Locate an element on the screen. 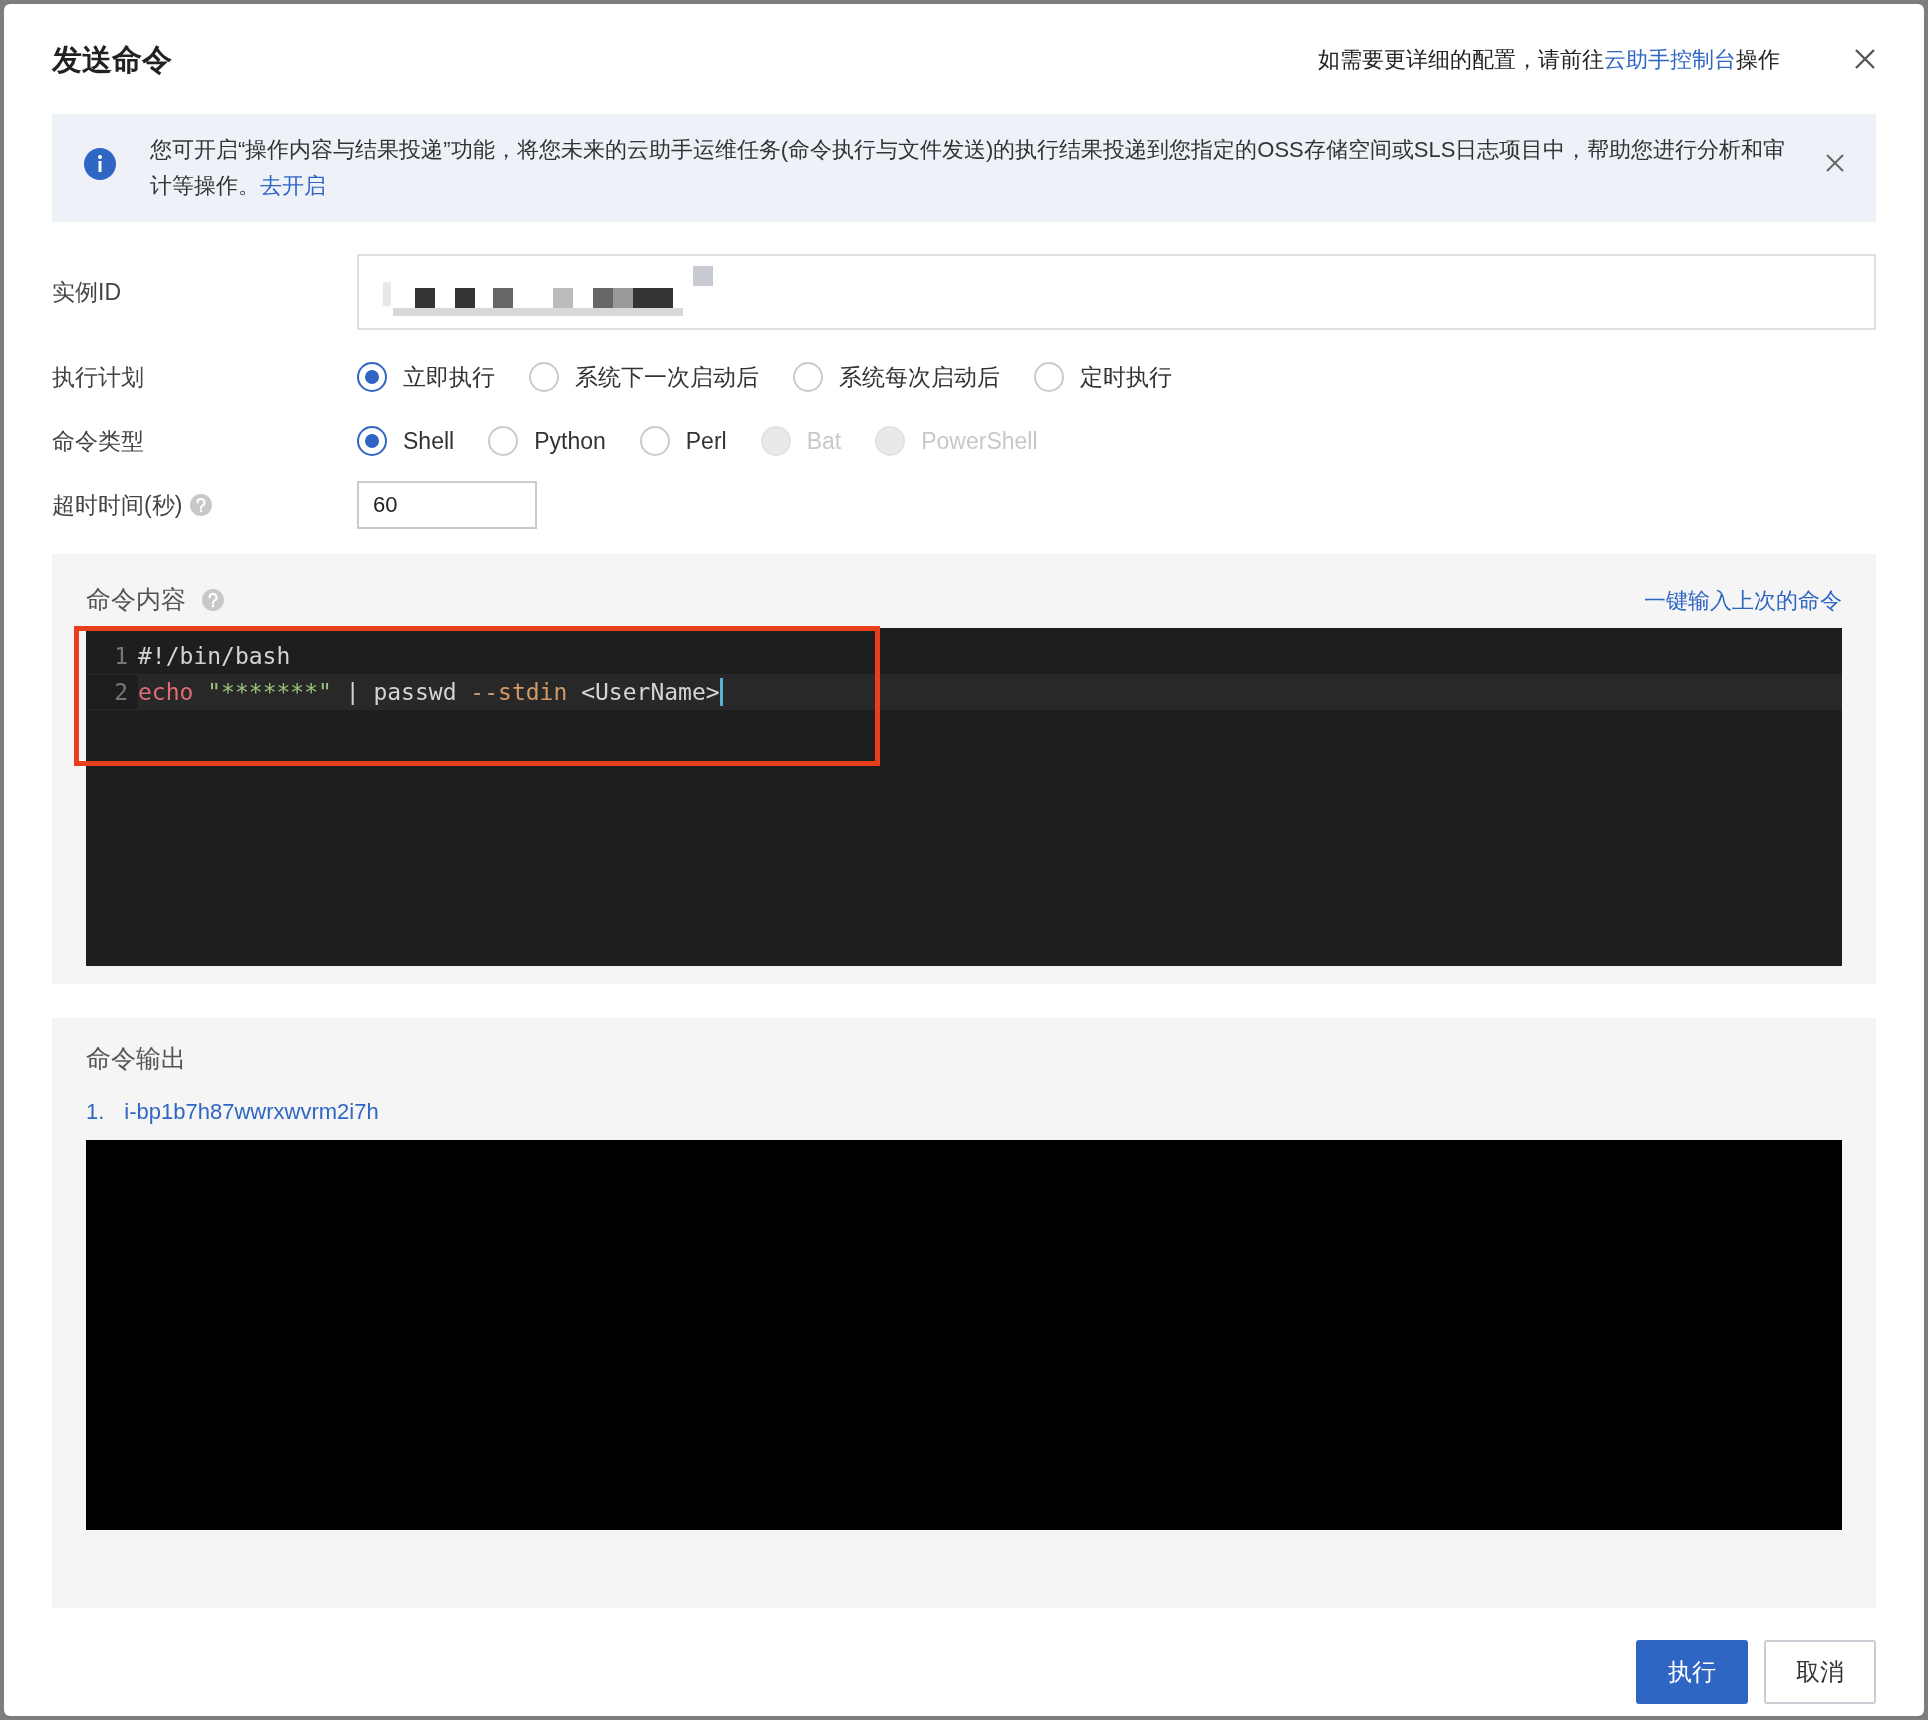 The height and width of the screenshot is (1720, 1928). execute-button: 执行 is located at coordinates (1692, 1672).